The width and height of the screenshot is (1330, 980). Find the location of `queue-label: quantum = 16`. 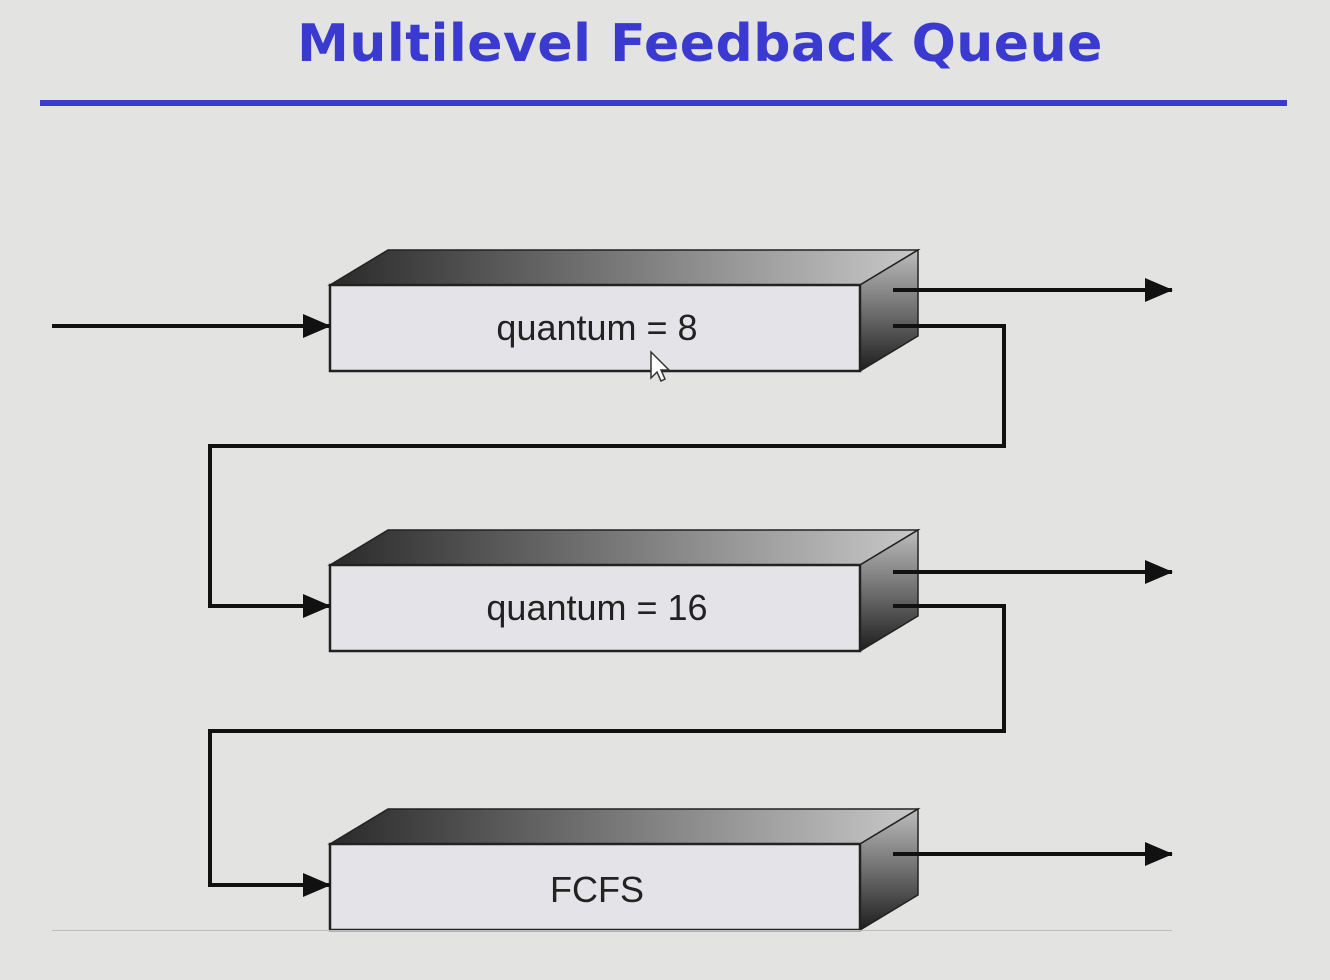

queue-label: quantum = 16 is located at coordinates (596, 607).